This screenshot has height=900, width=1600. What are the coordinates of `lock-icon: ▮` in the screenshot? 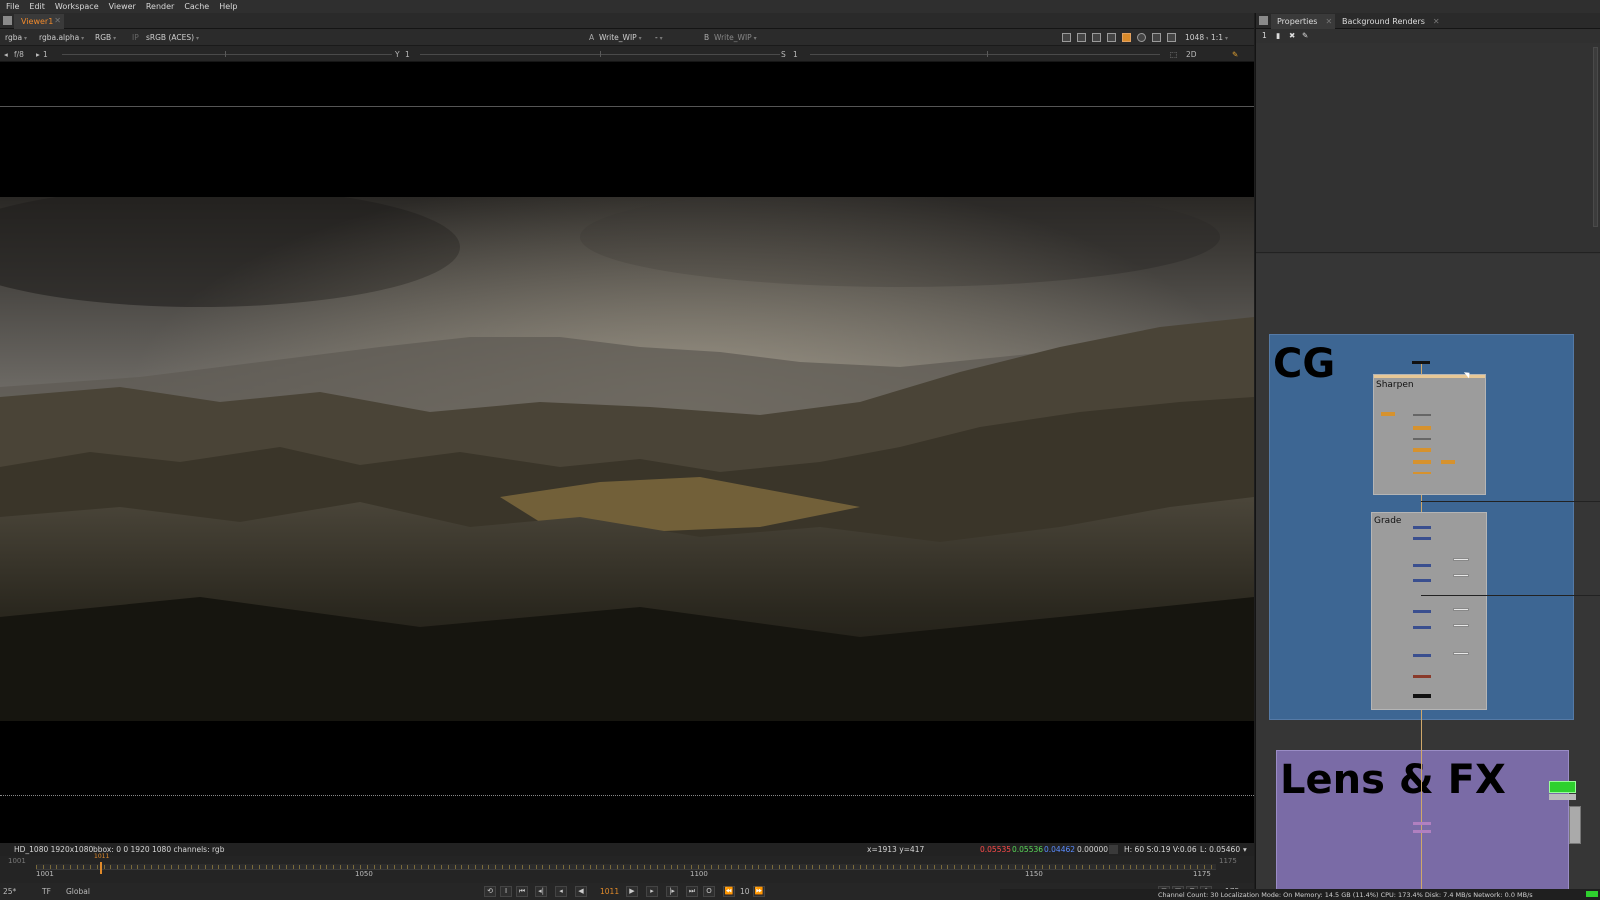 It's located at (1278, 35).